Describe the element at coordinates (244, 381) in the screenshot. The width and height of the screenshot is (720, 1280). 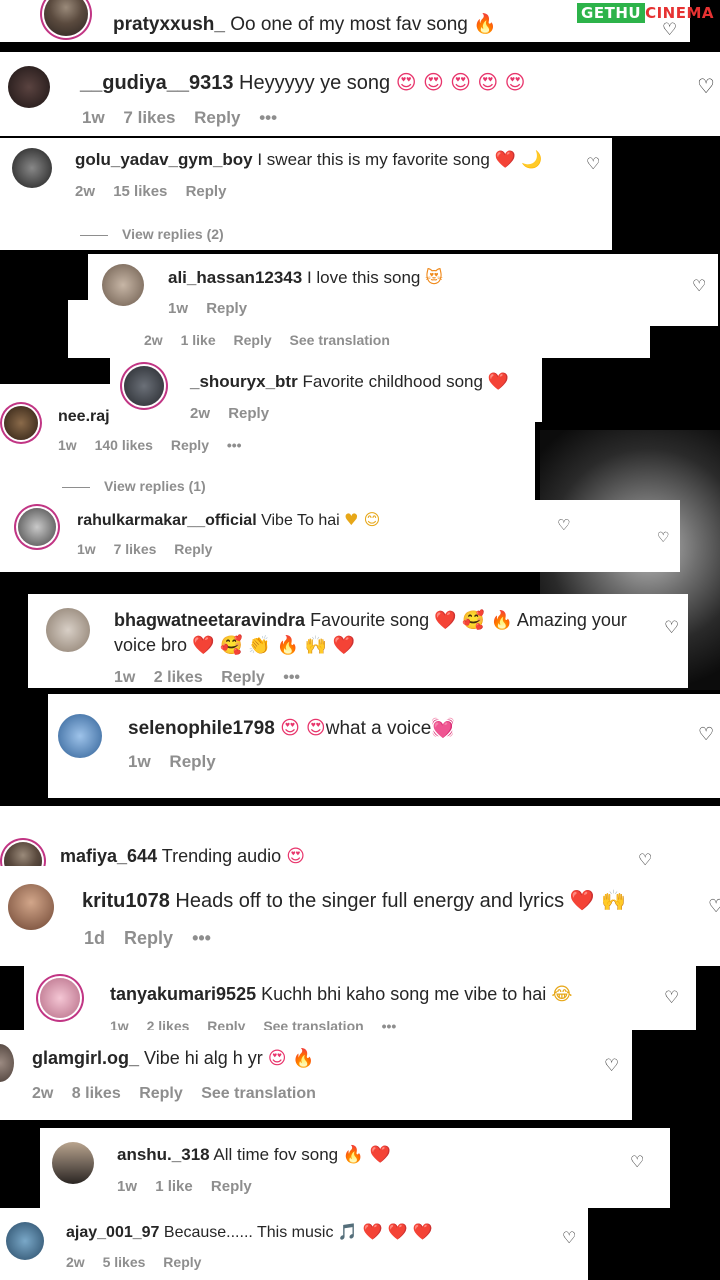
I see `username: _shouryx_btr` at that location.